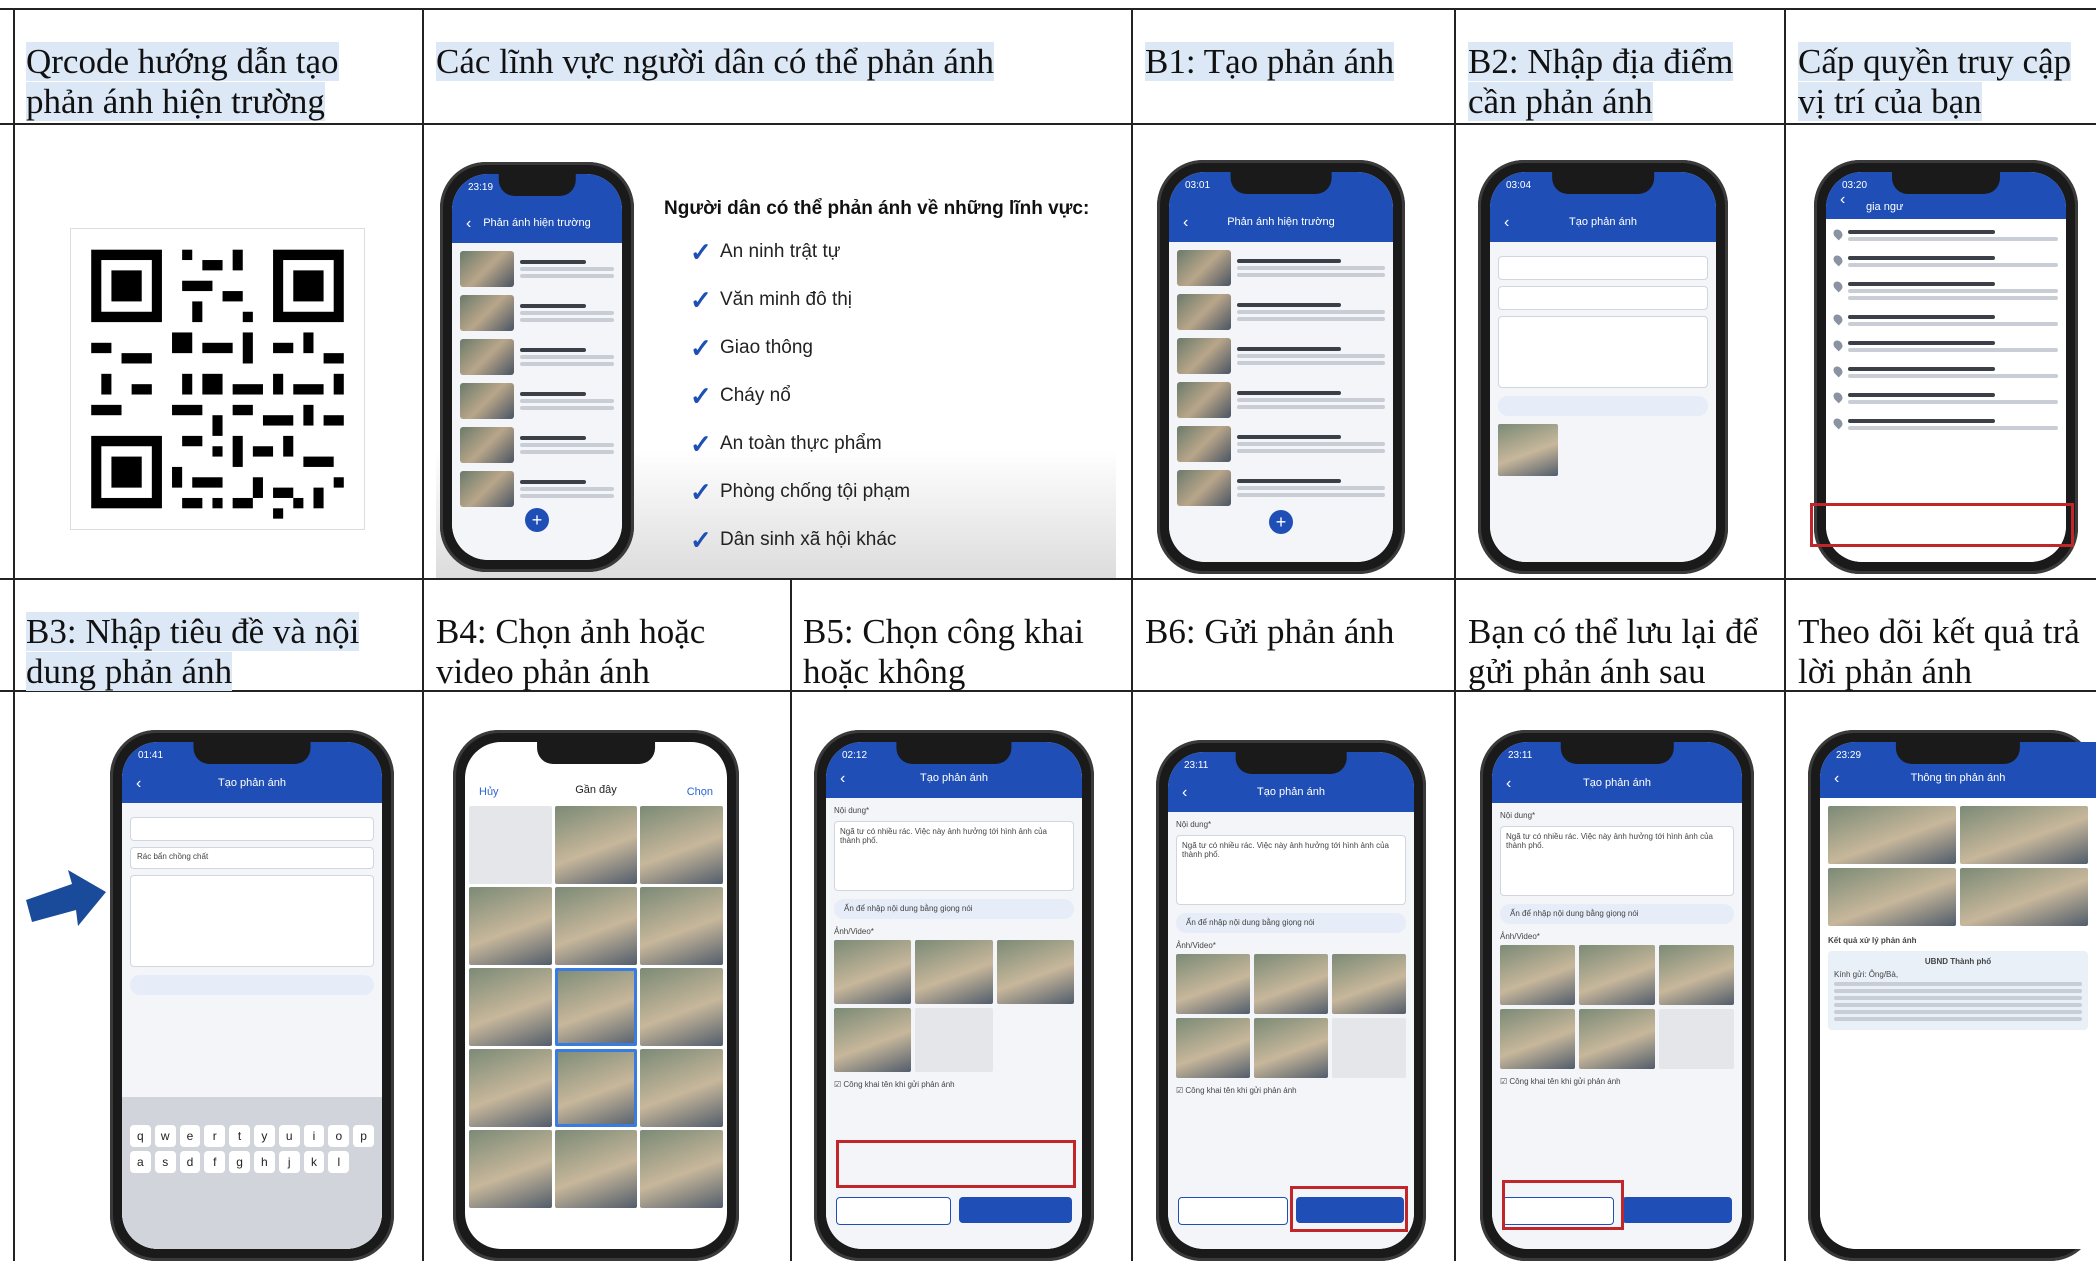  What do you see at coordinates (1563, 1205) in the screenshot?
I see `save-highlight` at bounding box center [1563, 1205].